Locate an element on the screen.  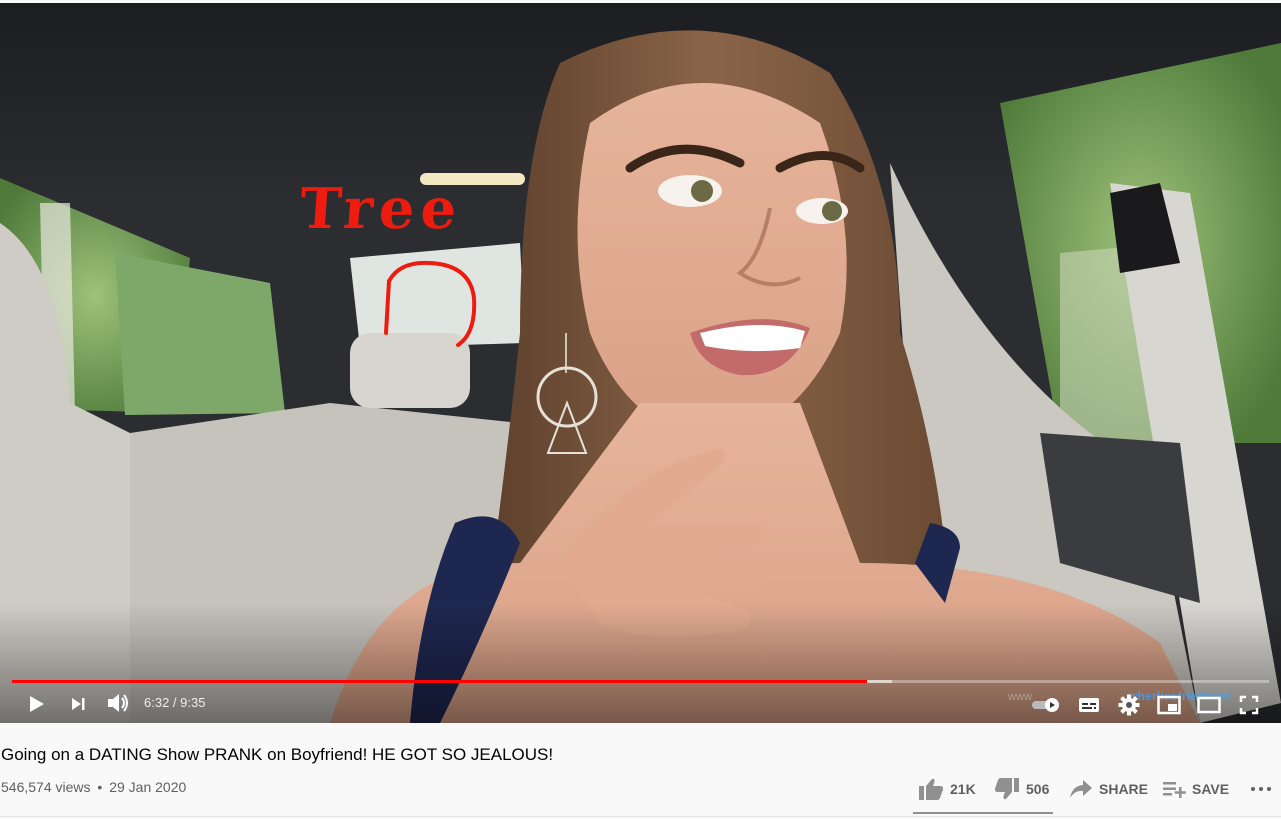
fullscreen-button is located at coordinates (1249, 705).